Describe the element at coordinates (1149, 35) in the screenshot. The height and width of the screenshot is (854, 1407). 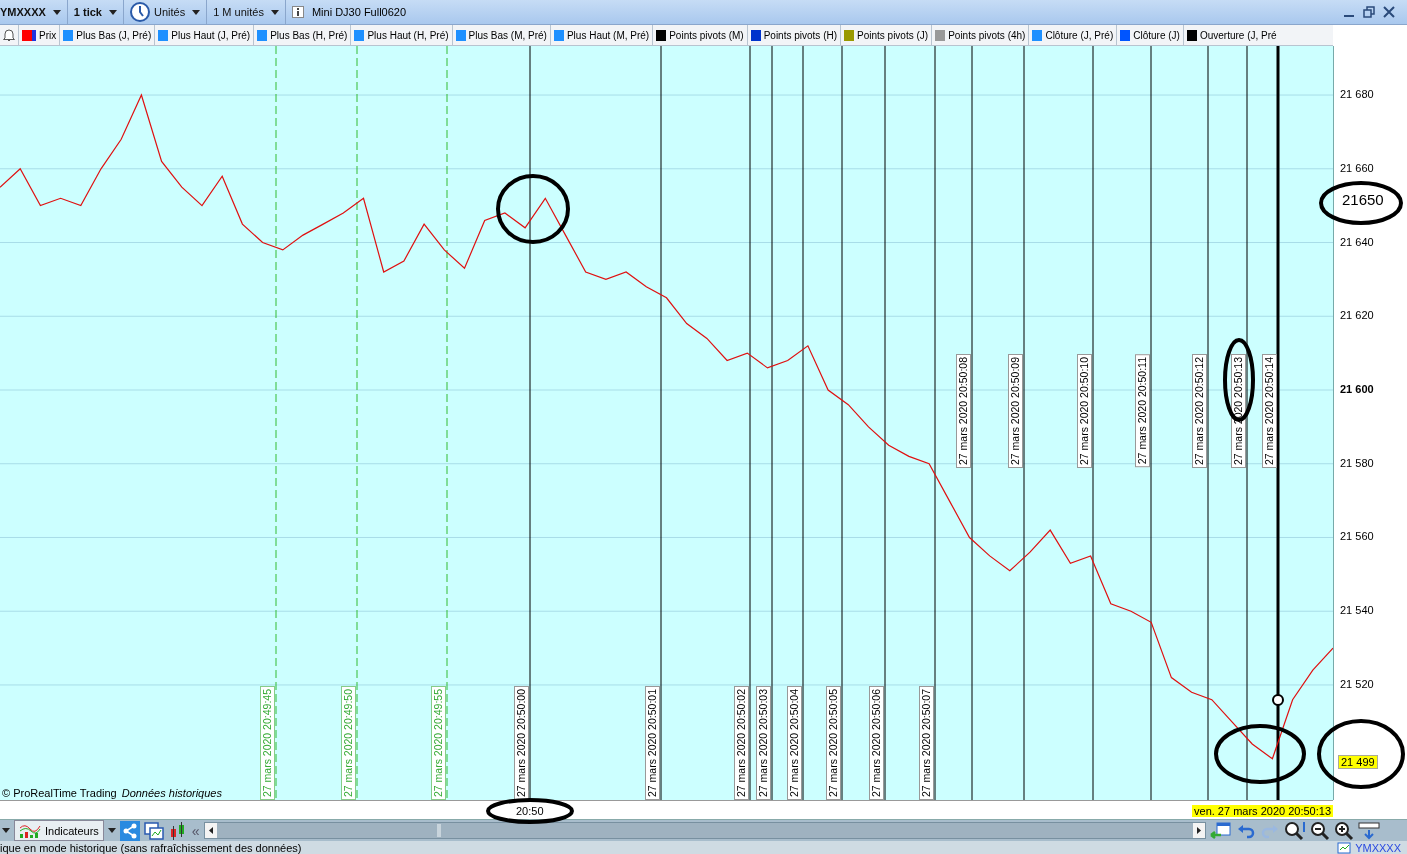
I see `legend-item: Clôture (J)` at that location.